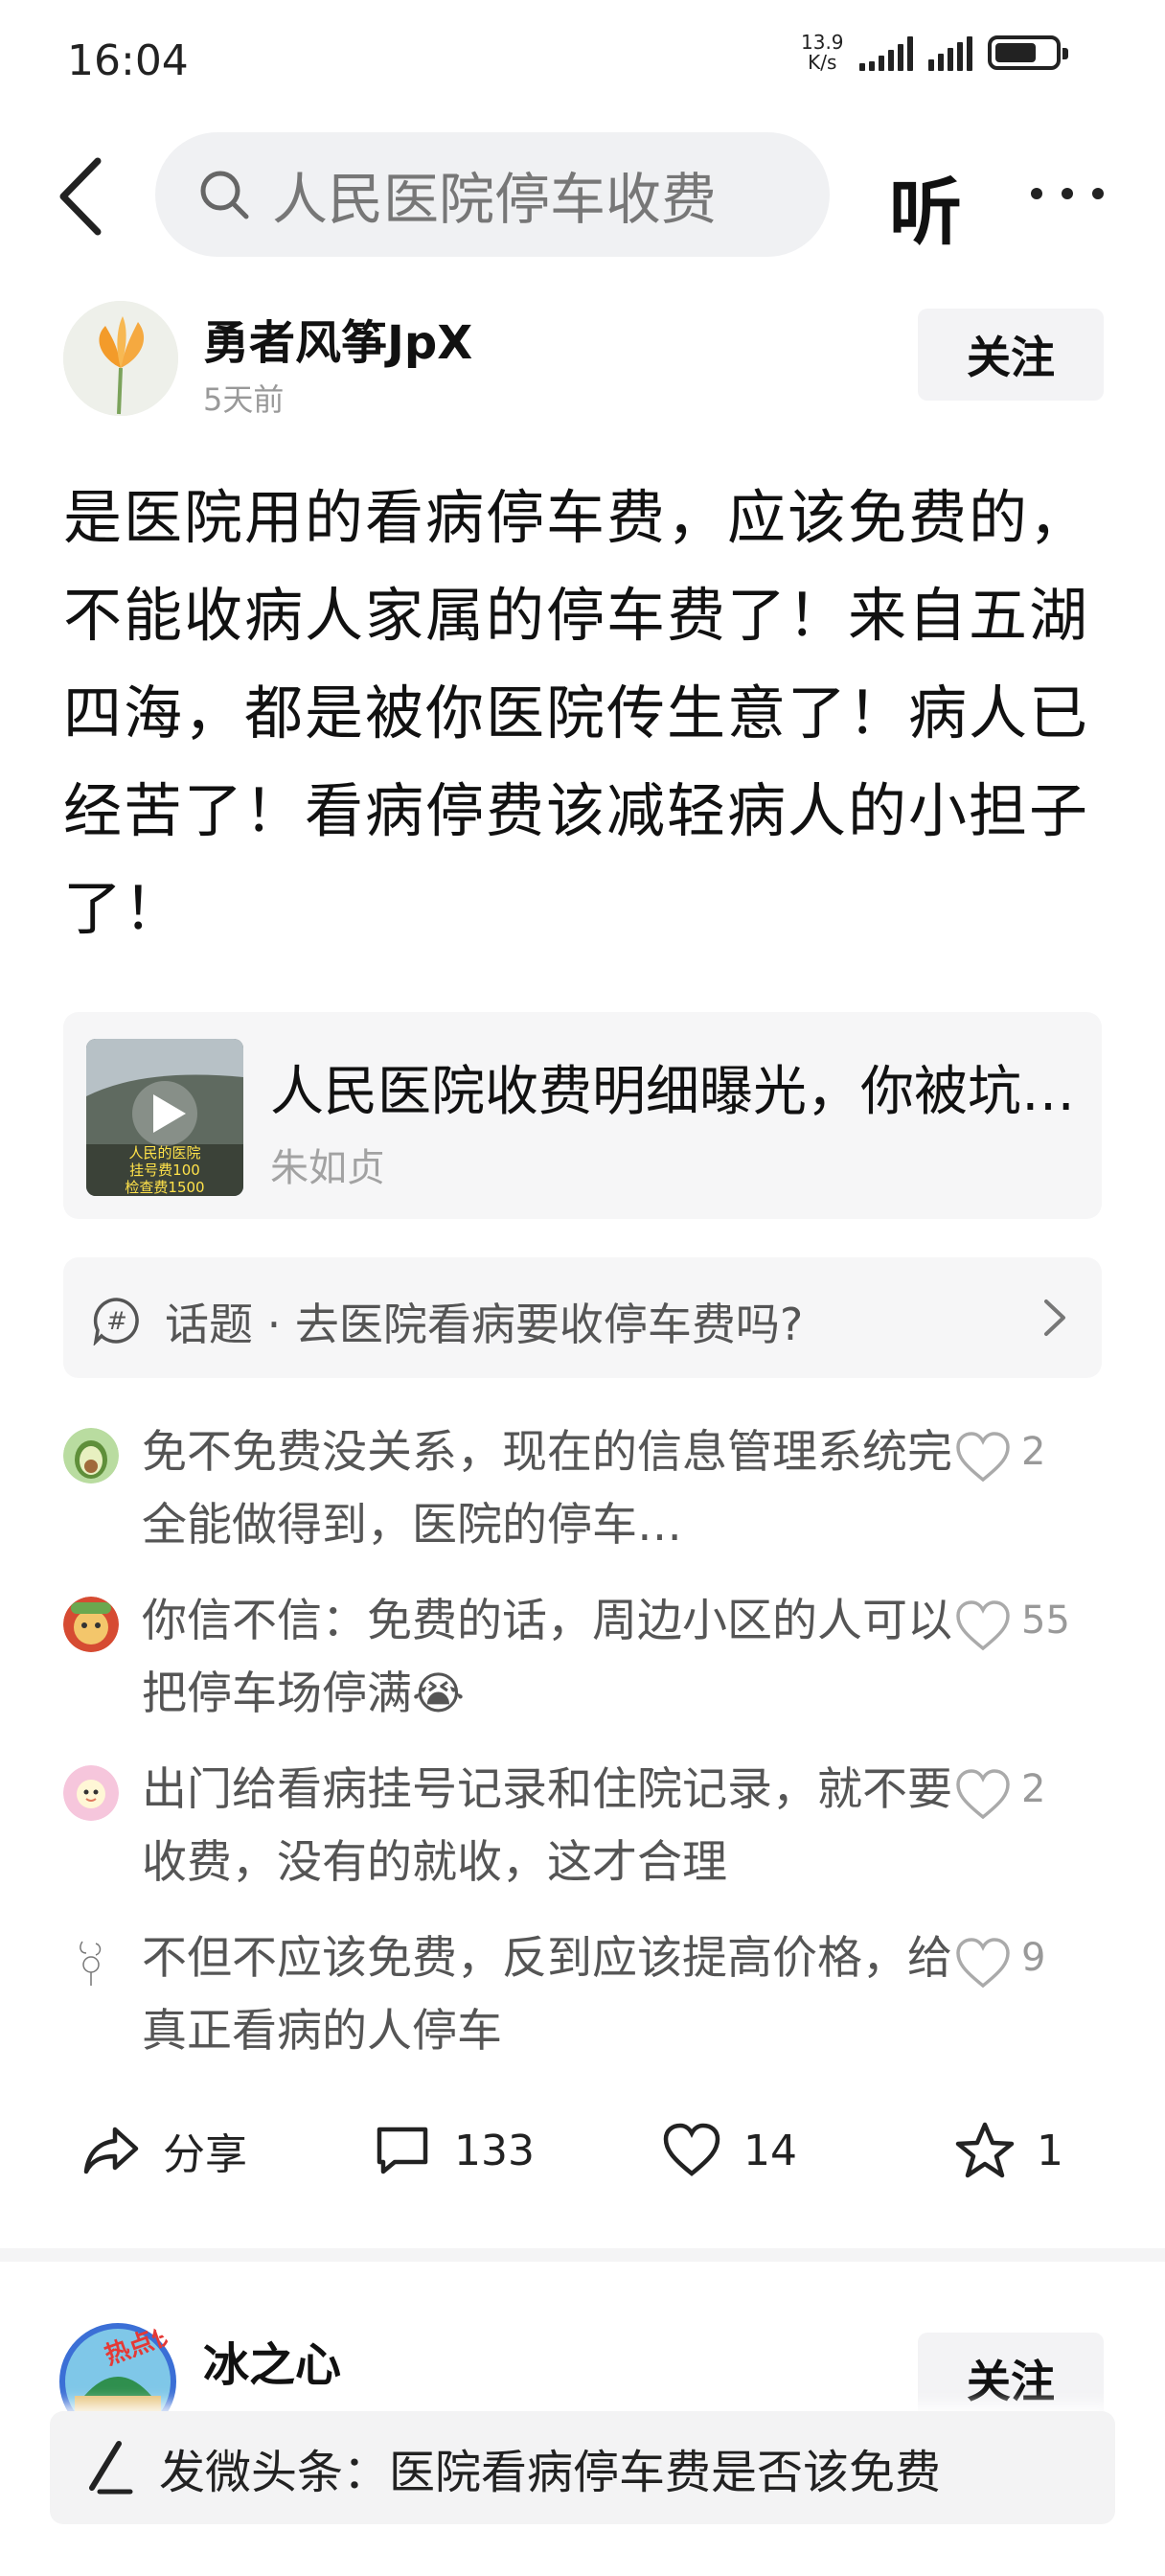  I want to click on network-speed: 13.9 K/s, so click(823, 53).